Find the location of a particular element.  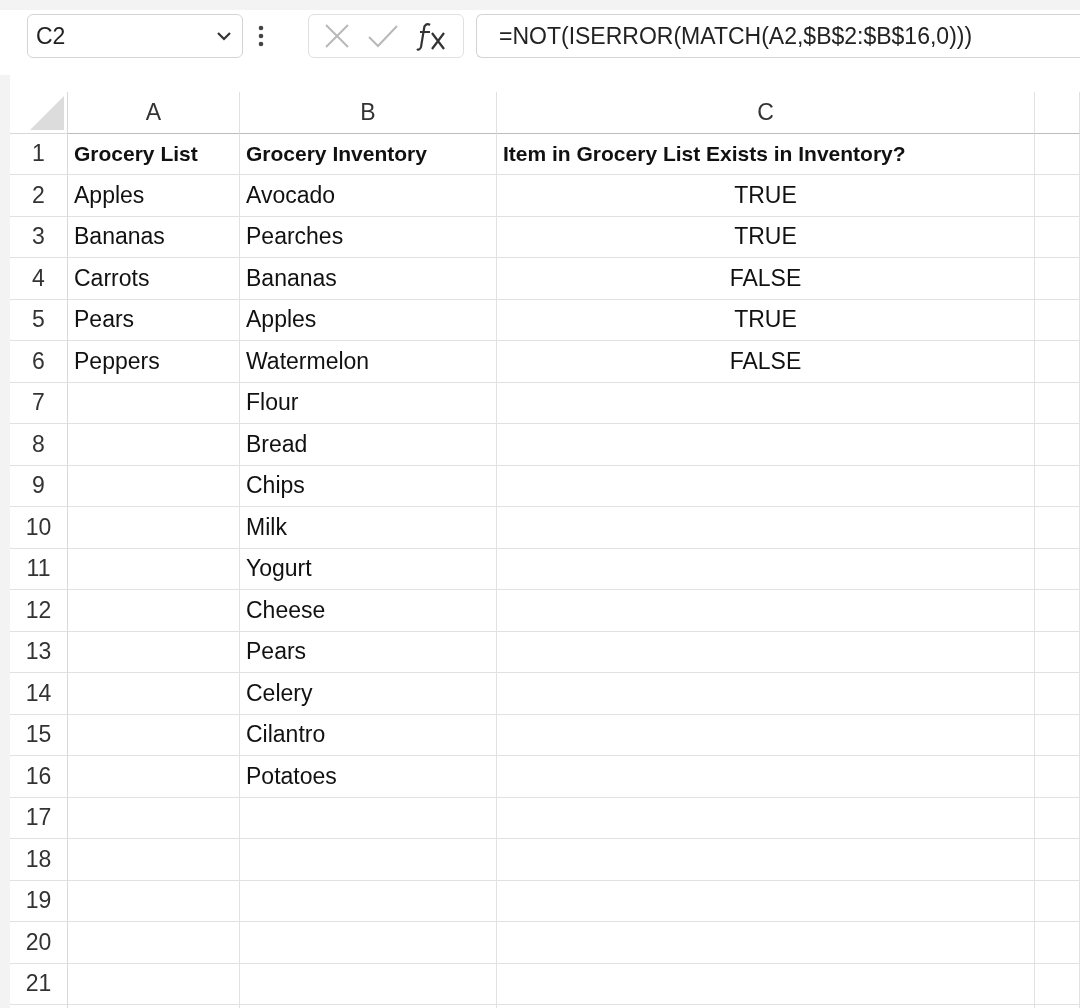

table-cell: Carrots is located at coordinates (154, 279).